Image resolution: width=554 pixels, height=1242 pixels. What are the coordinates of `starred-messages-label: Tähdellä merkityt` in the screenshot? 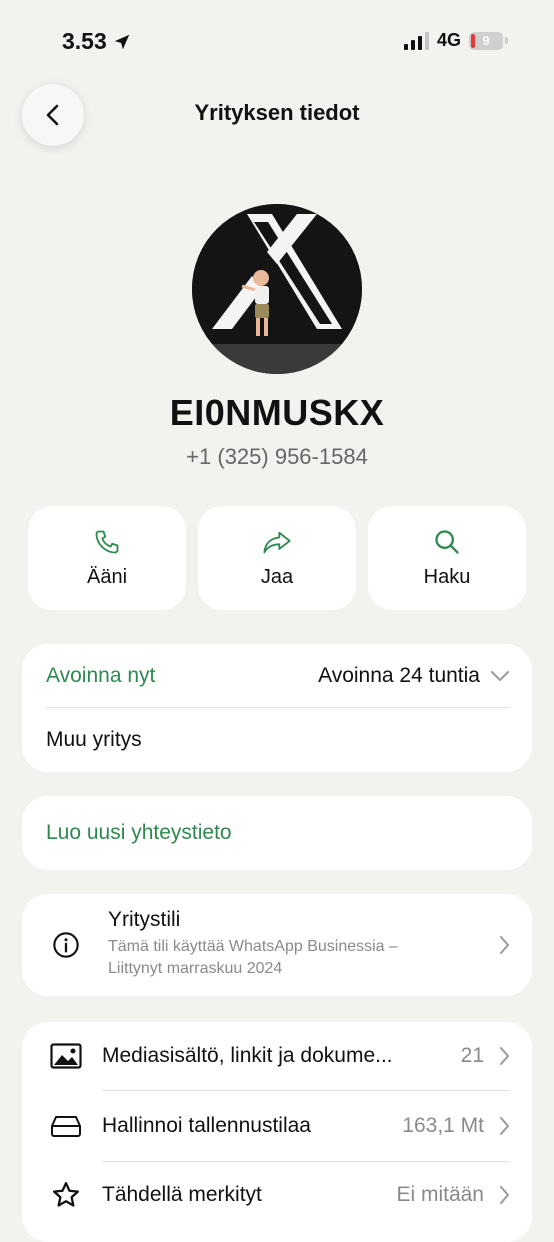 It's located at (182, 1194).